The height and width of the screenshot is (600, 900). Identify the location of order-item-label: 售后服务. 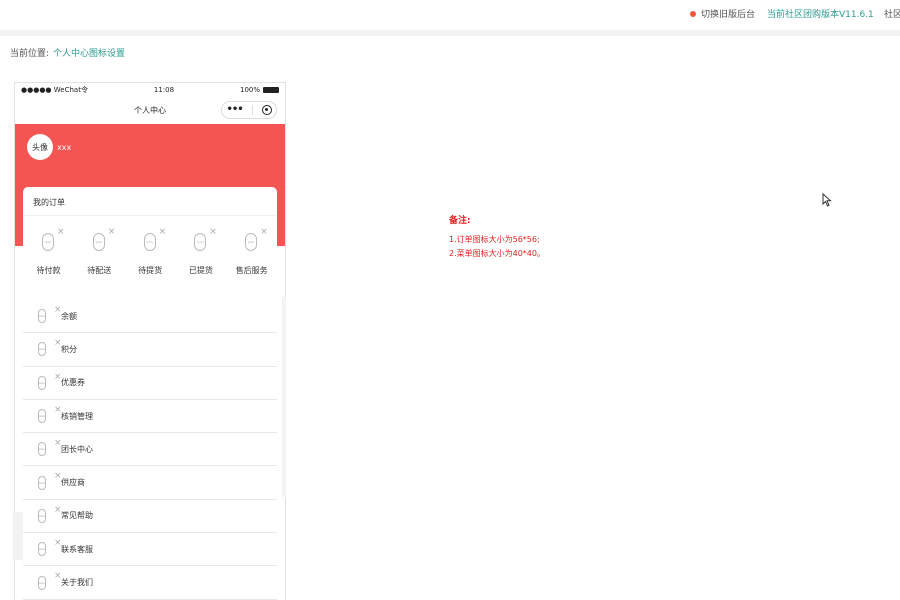
(251, 270).